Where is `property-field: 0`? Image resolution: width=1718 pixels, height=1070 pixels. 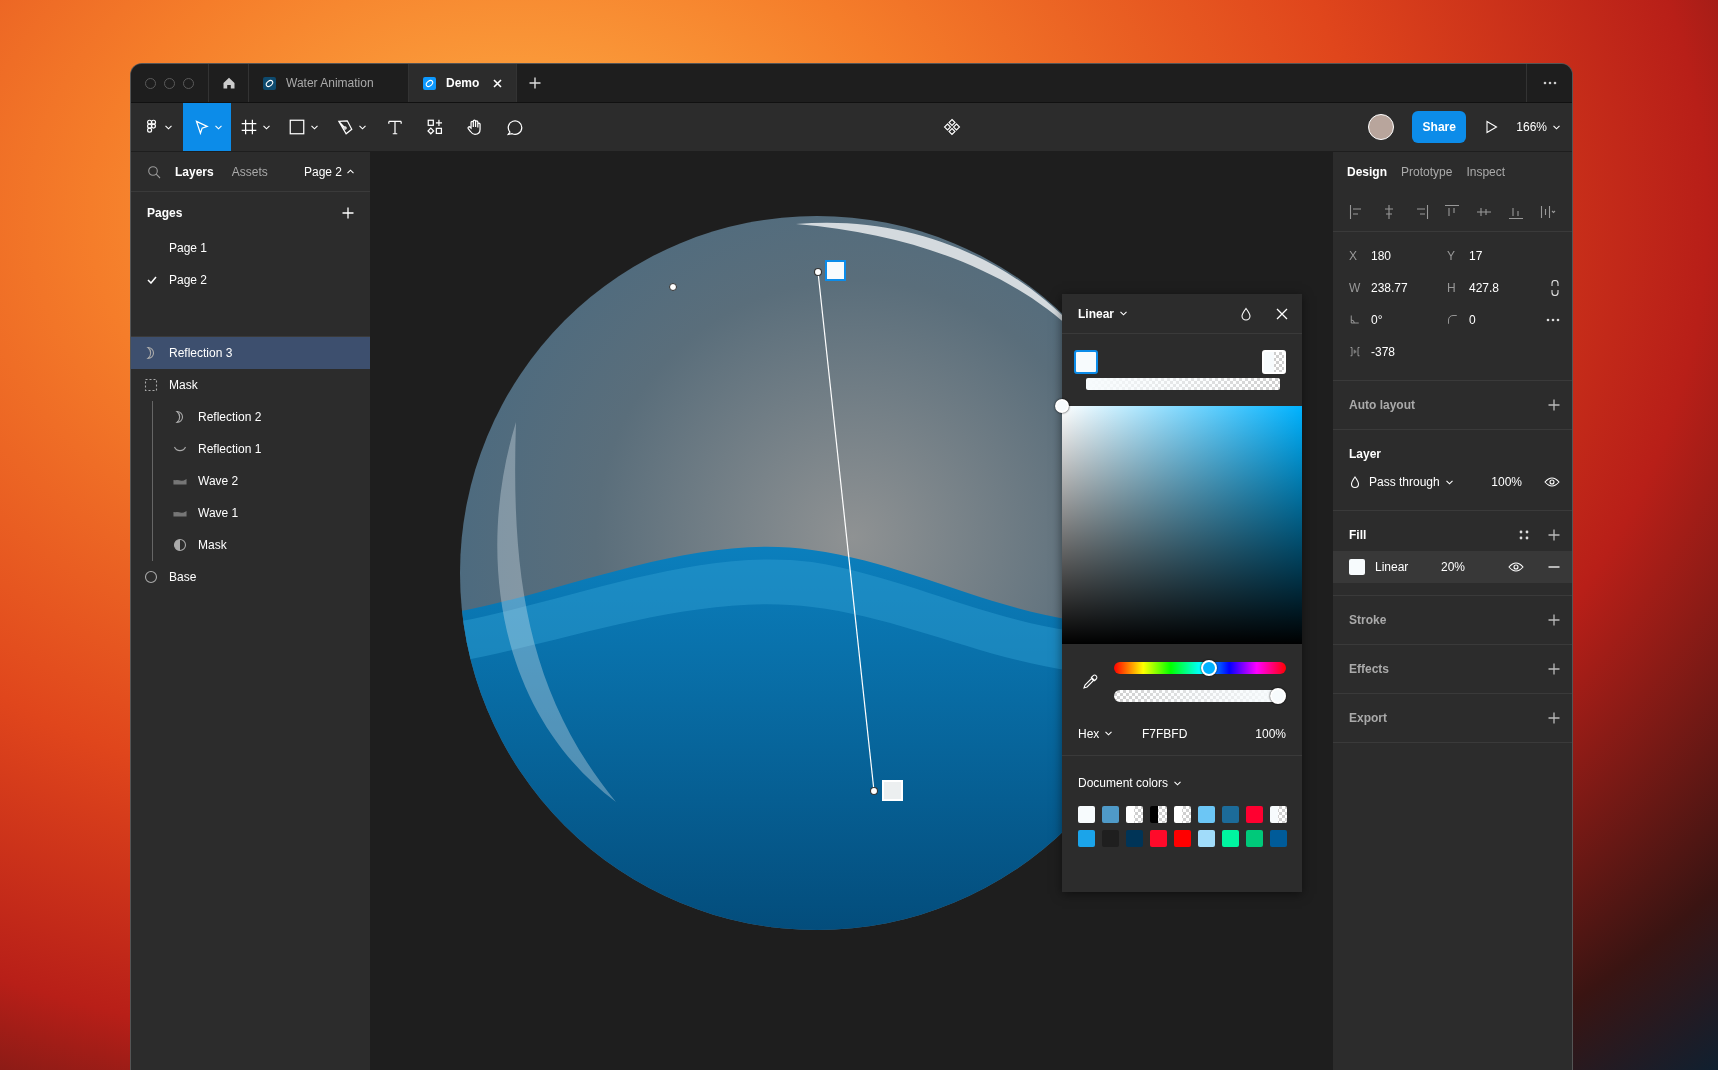
property-field: 0 is located at coordinates (1496, 320).